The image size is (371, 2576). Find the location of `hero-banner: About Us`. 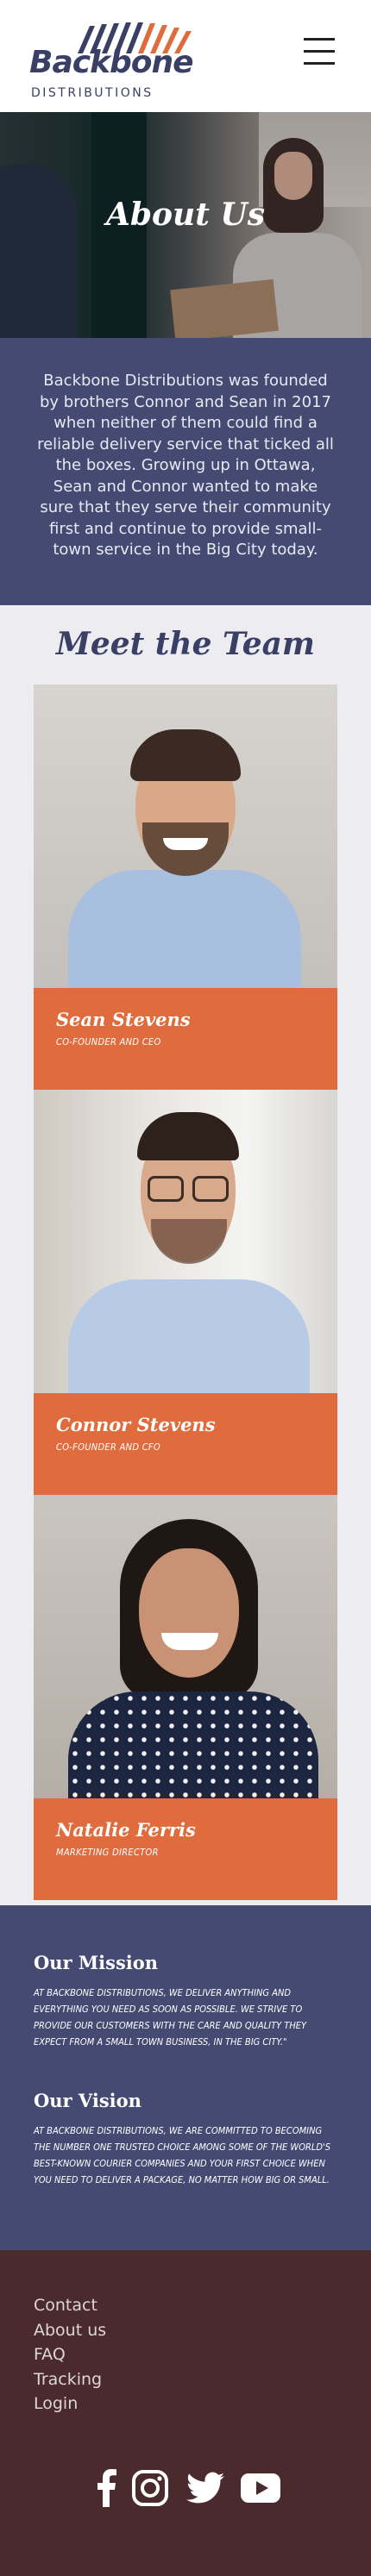

hero-banner: About Us is located at coordinates (185, 225).